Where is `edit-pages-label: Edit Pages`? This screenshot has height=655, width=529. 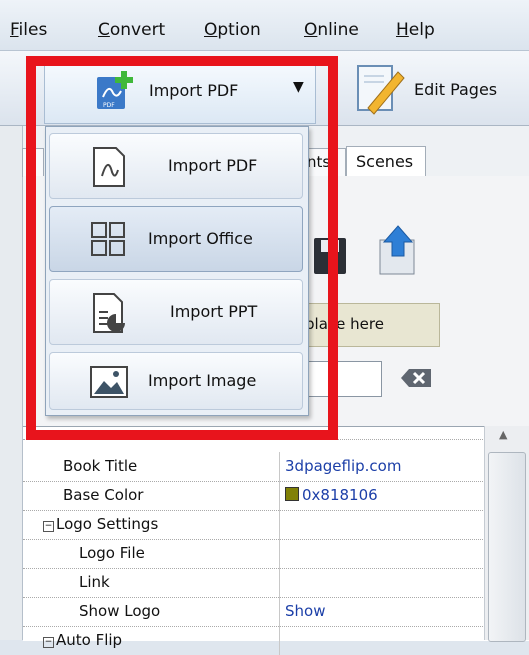 edit-pages-label: Edit Pages is located at coordinates (456, 89).